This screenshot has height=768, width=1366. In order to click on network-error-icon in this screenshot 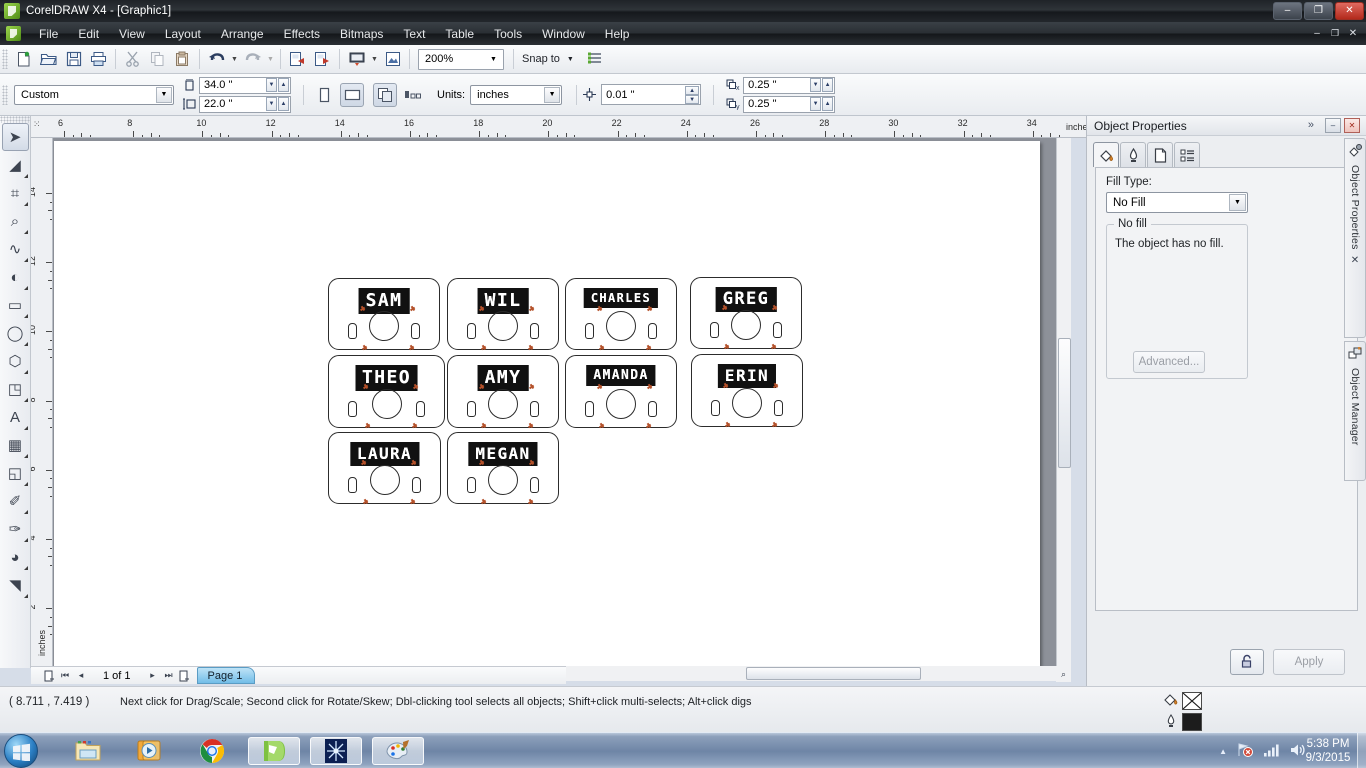, I will do `click(1245, 751)`.